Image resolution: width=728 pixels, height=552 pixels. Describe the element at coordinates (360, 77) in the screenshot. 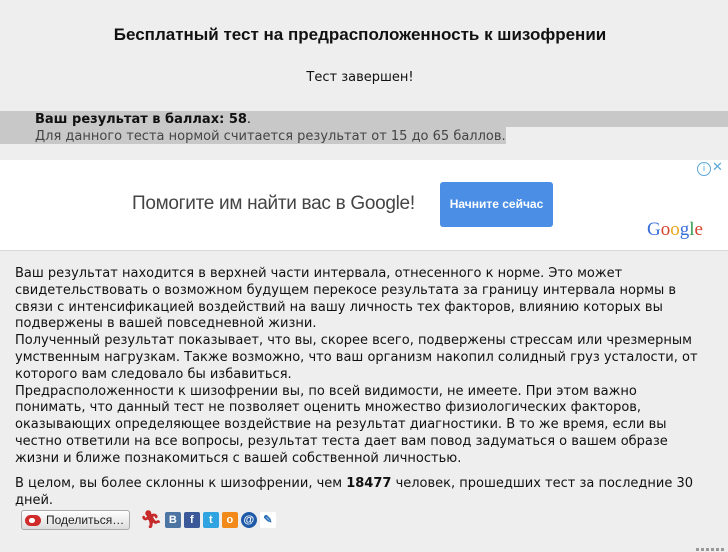

I see `test-status: Тест завершен!` at that location.